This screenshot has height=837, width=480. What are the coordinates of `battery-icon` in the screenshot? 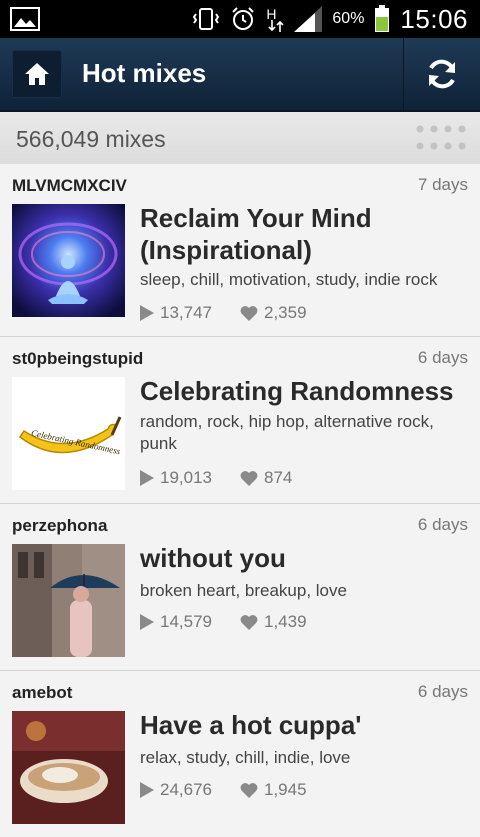 It's located at (382, 18).